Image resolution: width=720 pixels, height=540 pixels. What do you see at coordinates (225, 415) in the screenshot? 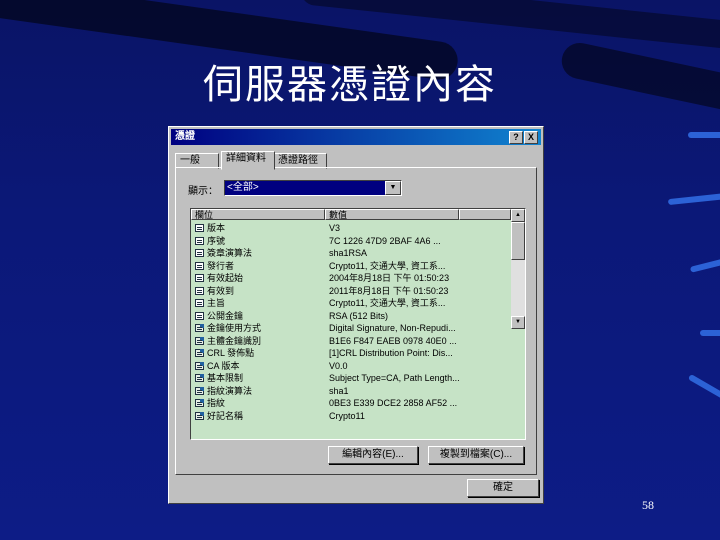
I see `row-field: 好記名稱` at bounding box center [225, 415].